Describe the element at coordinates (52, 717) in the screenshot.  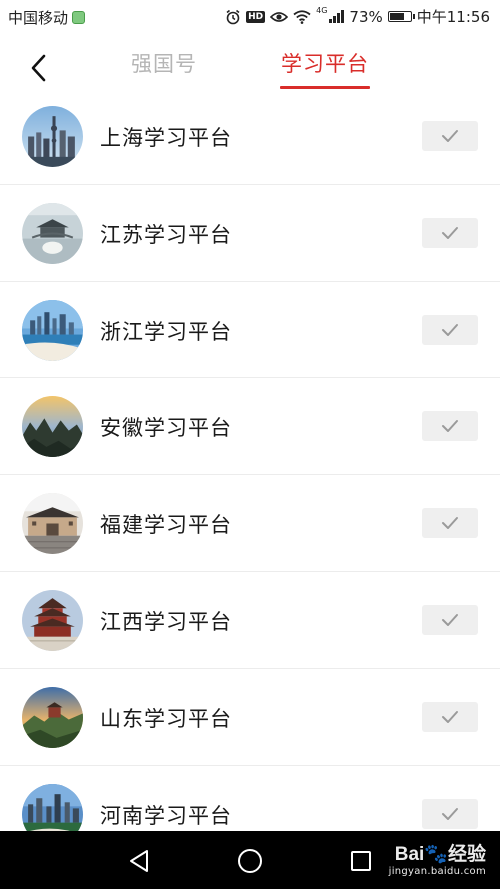
I see `shandong-mountain-image` at that location.